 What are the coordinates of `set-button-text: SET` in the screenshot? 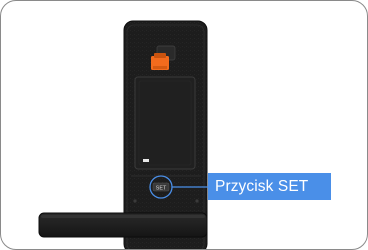 It's located at (161, 189).